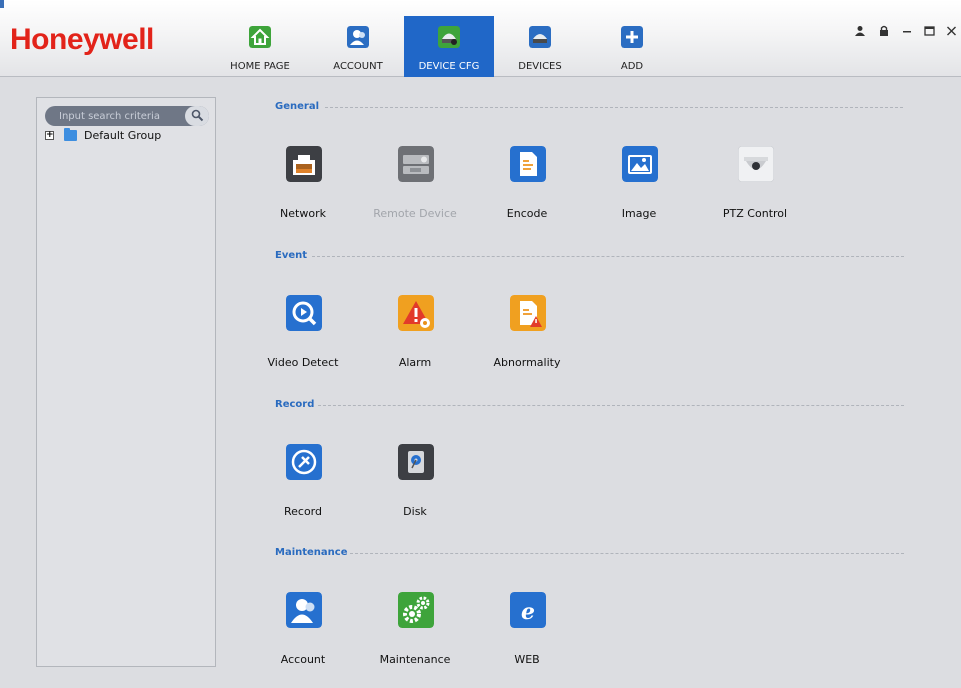 The image size is (961, 688). Describe the element at coordinates (540, 37) in the screenshot. I see `devices-icon` at that location.